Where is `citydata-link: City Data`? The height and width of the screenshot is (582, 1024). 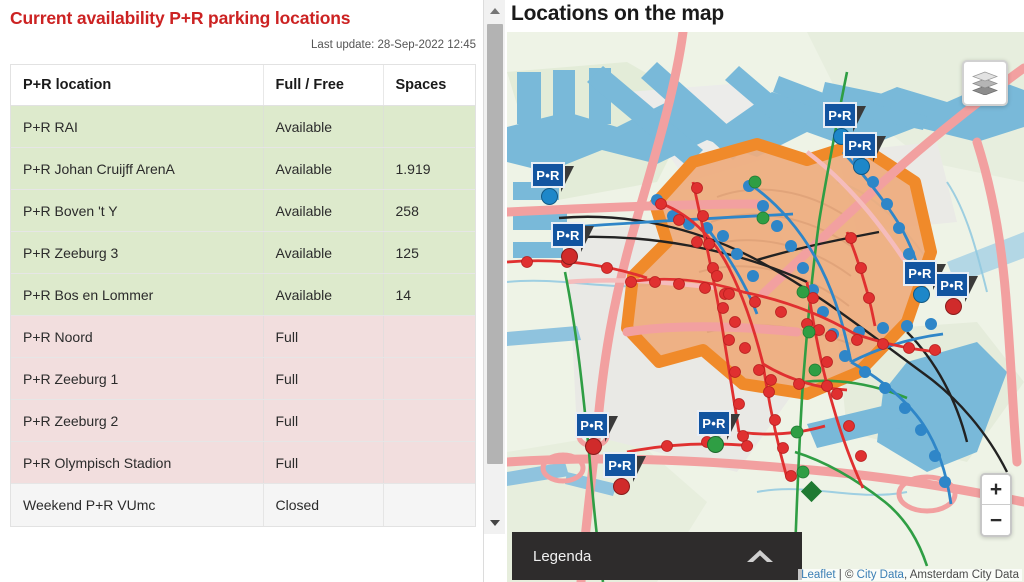 citydata-link: City Data is located at coordinates (880, 575).